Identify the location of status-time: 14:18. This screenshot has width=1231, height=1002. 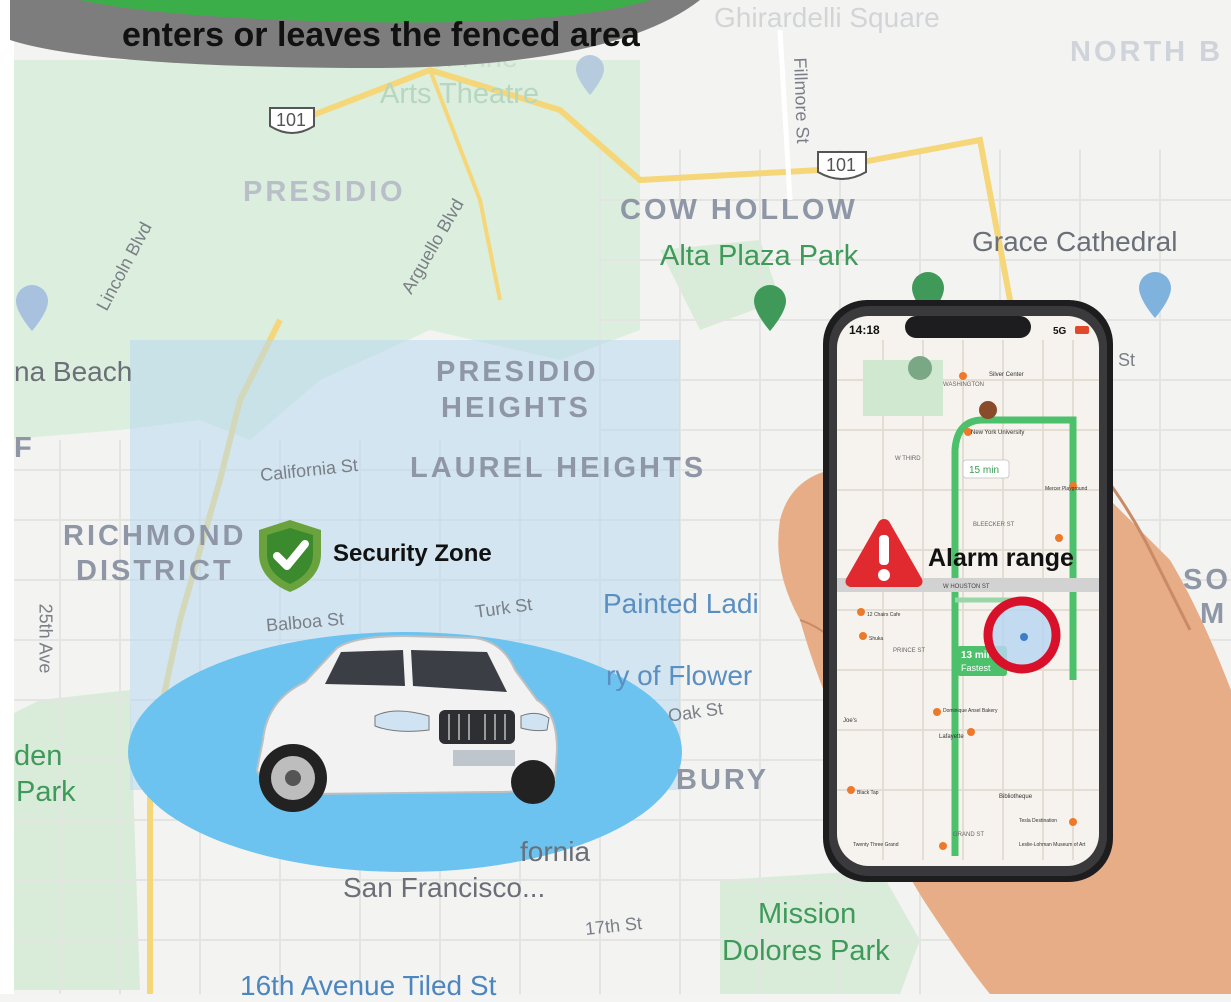
(864, 330).